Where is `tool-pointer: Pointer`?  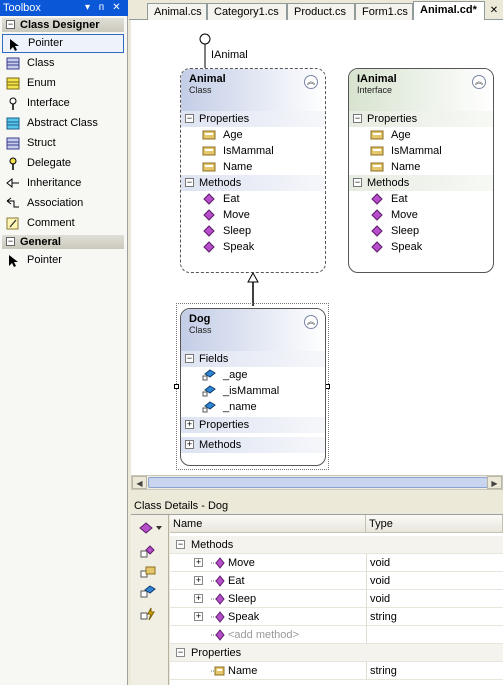 tool-pointer: Pointer is located at coordinates (63, 43).